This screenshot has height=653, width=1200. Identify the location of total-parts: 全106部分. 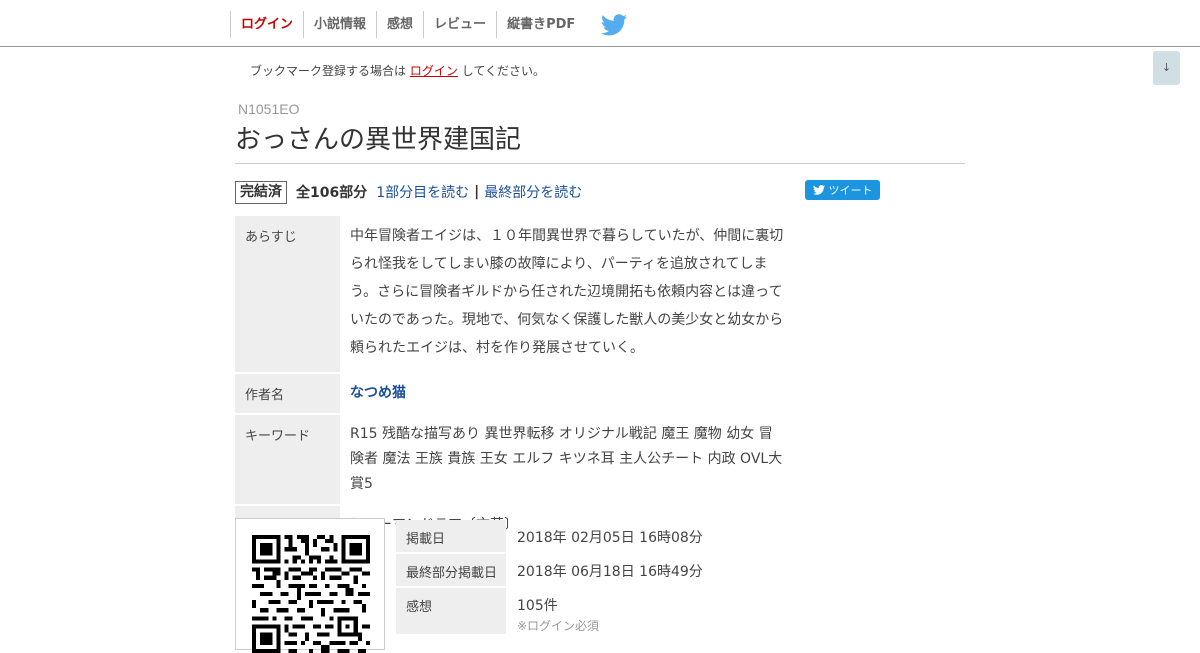
(332, 193).